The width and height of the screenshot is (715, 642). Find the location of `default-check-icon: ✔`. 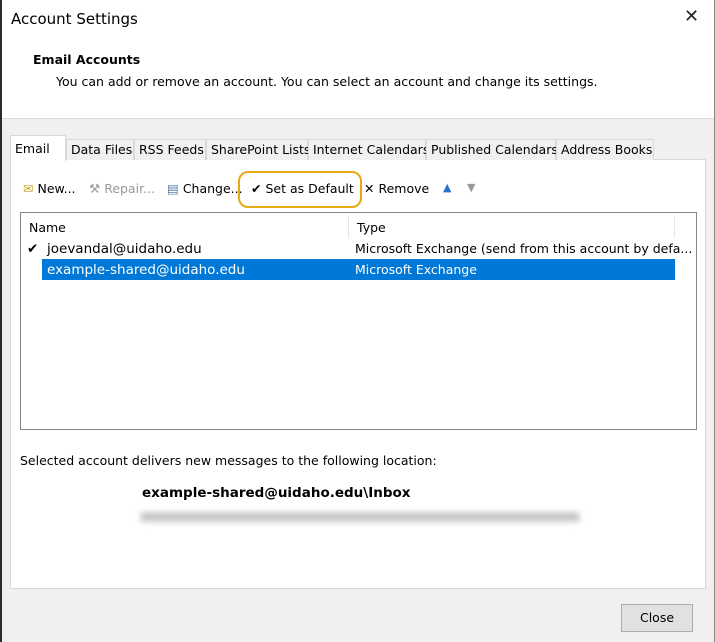

default-check-icon: ✔ is located at coordinates (33, 248).